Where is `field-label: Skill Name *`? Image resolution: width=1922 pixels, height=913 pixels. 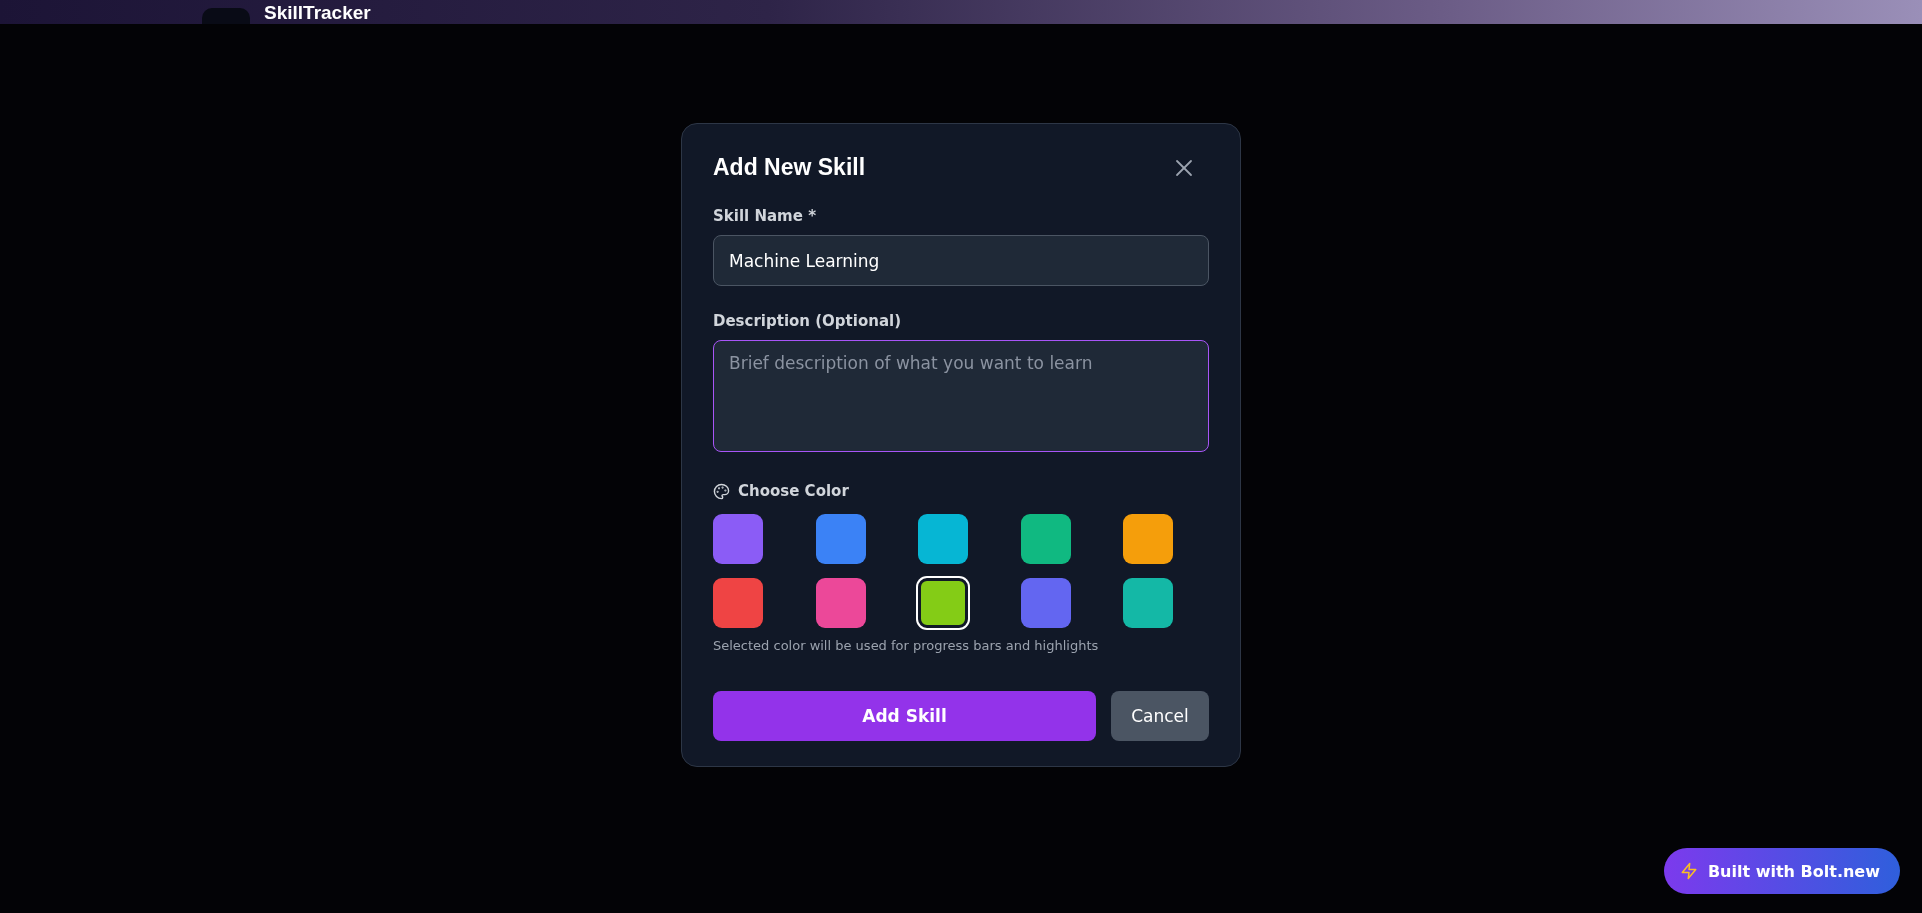
field-label: Skill Name * is located at coordinates (765, 216).